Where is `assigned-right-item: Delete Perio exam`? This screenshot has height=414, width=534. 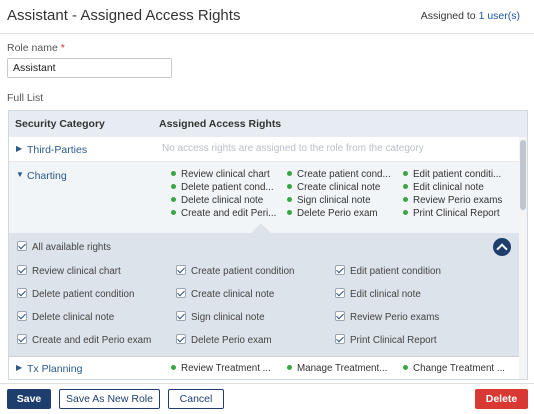
assigned-right-item: Delete Perio exam is located at coordinates (332, 213).